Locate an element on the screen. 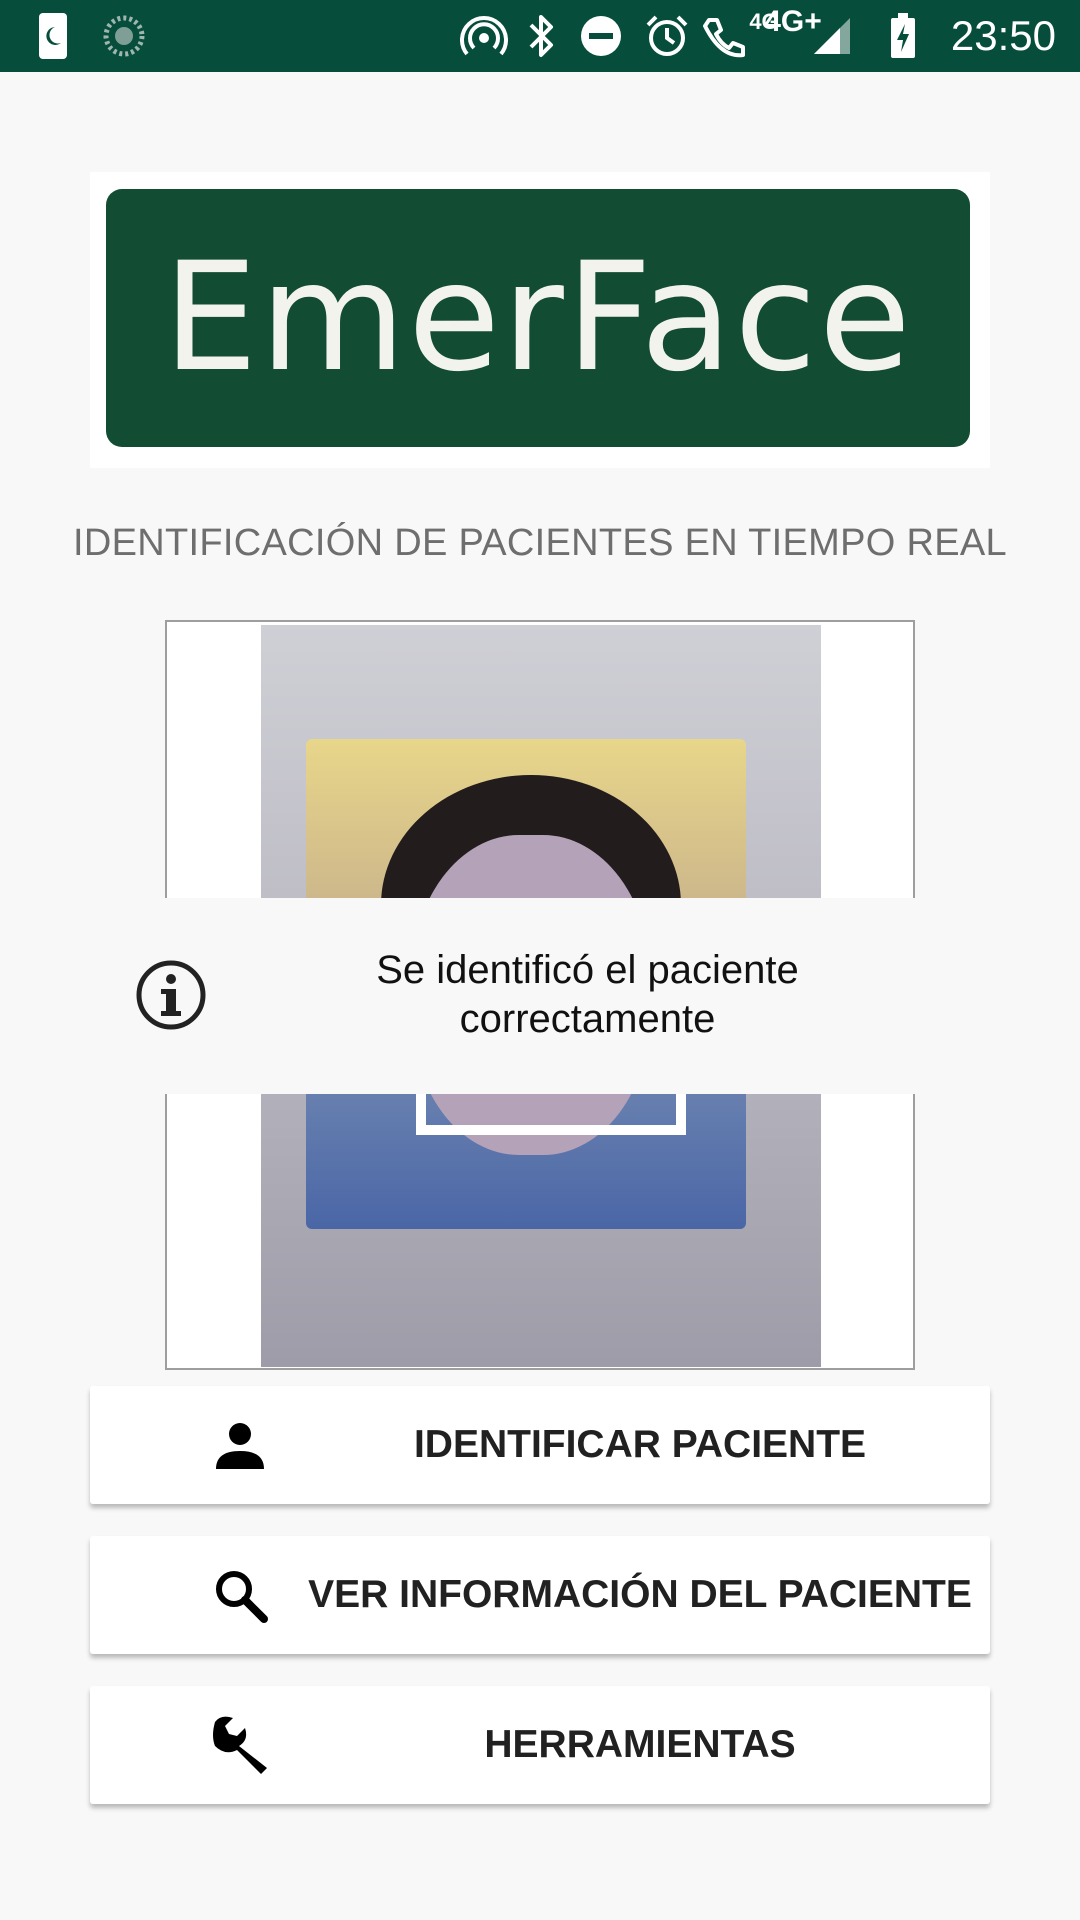 The image size is (1080, 1920). app-logo: EmerFace is located at coordinates (540, 320).